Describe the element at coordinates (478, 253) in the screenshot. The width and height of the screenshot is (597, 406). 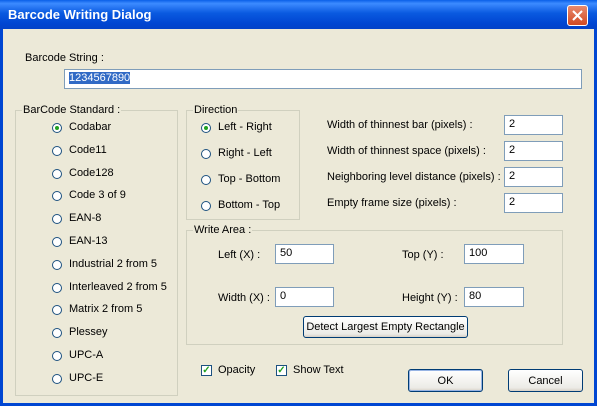
I see `top-y-value: 100` at that location.